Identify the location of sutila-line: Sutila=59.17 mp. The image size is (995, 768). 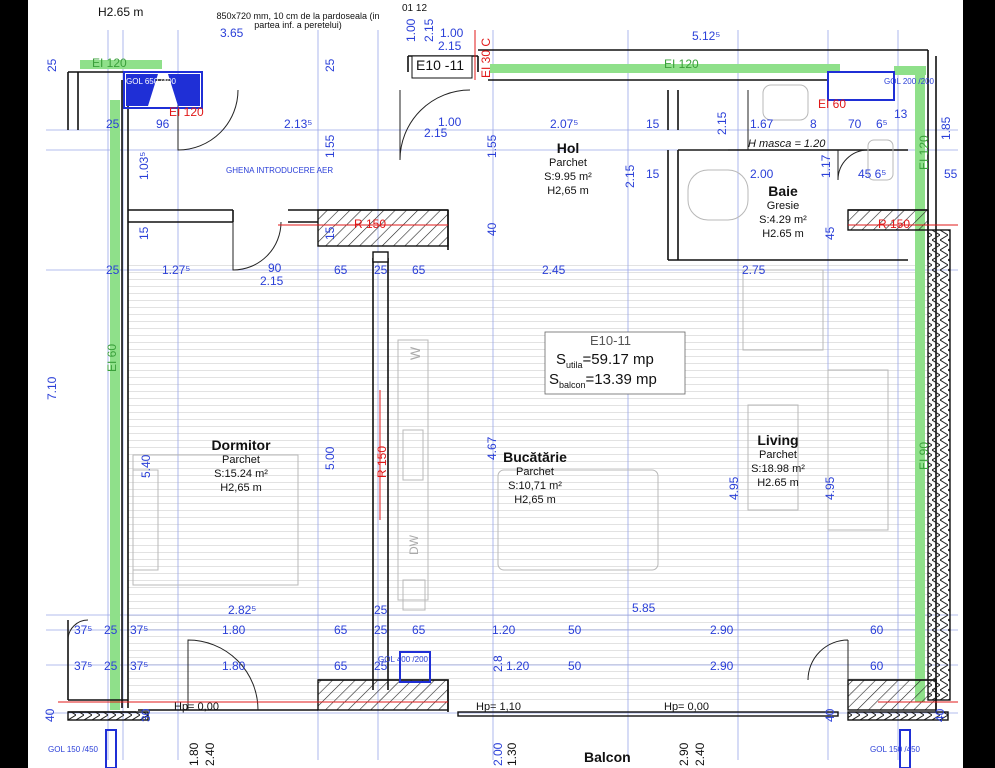
(605, 360).